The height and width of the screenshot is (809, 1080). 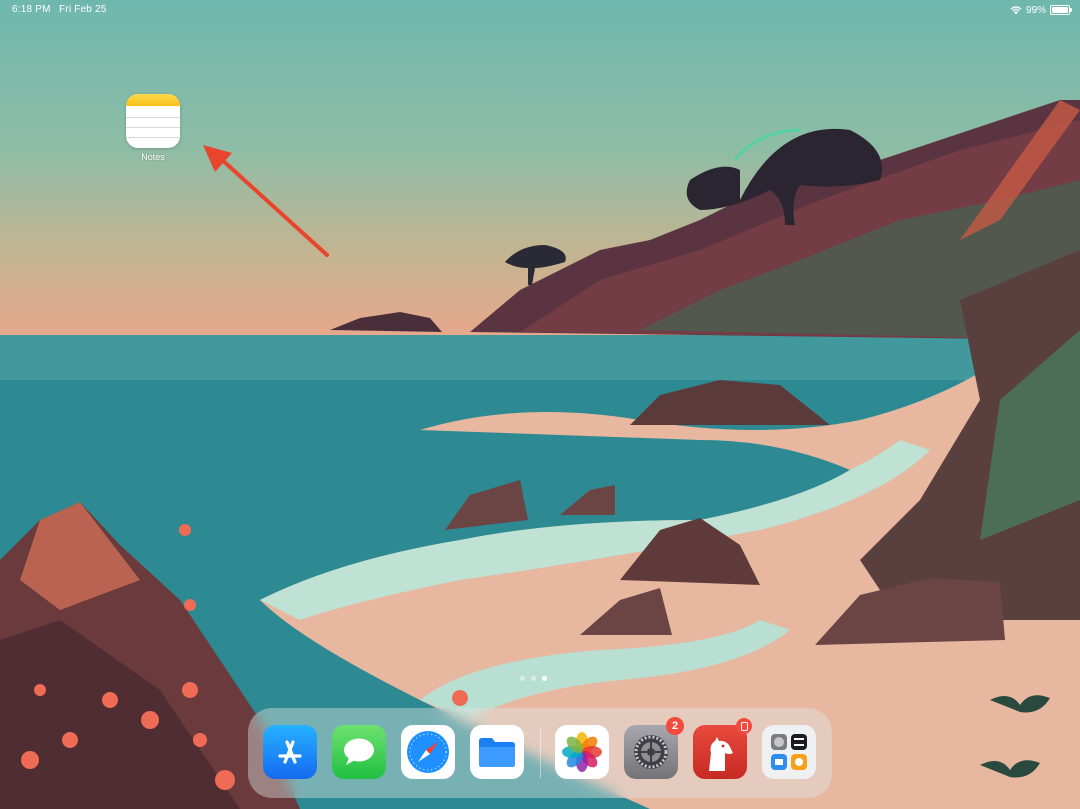 I want to click on dock-app-safari, so click(x=428, y=752).